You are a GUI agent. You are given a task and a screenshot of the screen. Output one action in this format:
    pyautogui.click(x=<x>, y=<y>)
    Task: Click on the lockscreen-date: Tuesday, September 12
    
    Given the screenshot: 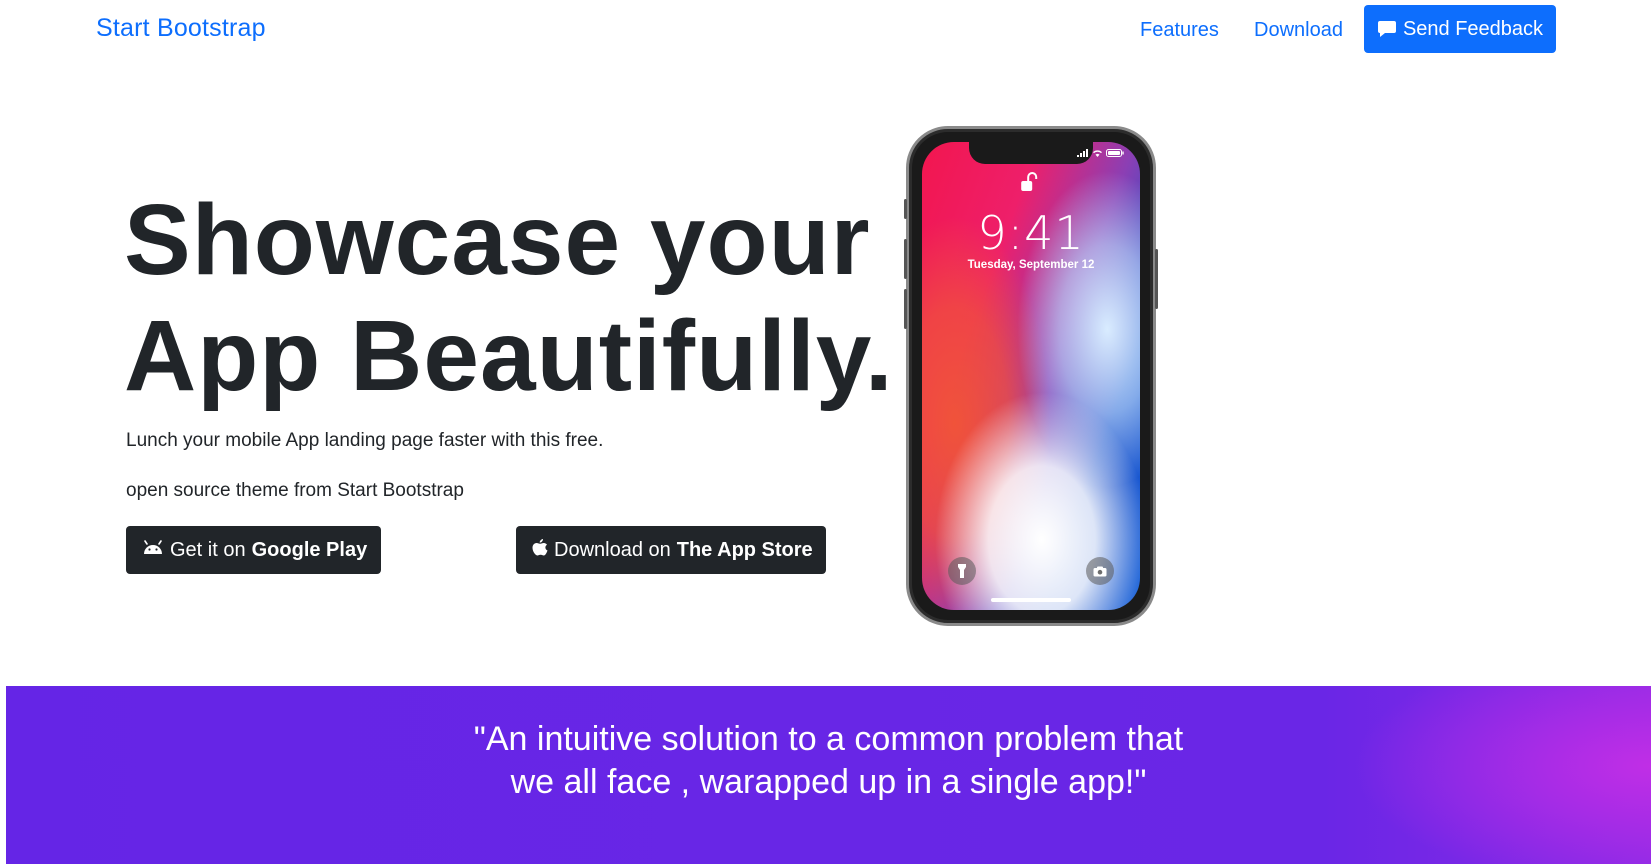 What is the action you would take?
    pyautogui.click(x=1031, y=265)
    